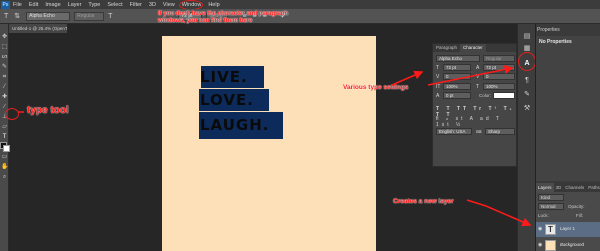 The height and width of the screenshot is (251, 600). What do you see at coordinates (4, 67) in the screenshot?
I see `quick-select-icon: ✎` at bounding box center [4, 67].